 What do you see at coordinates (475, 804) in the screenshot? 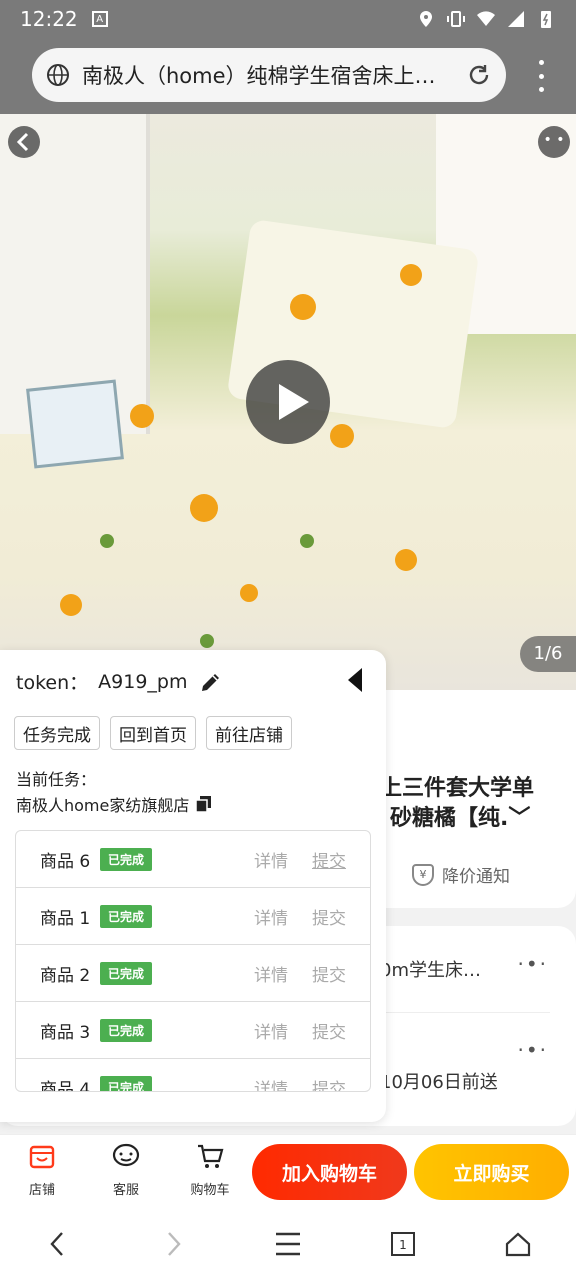
I see `product-title: 上三件套大学单 砂糖橘【纯.﹀` at bounding box center [475, 804].